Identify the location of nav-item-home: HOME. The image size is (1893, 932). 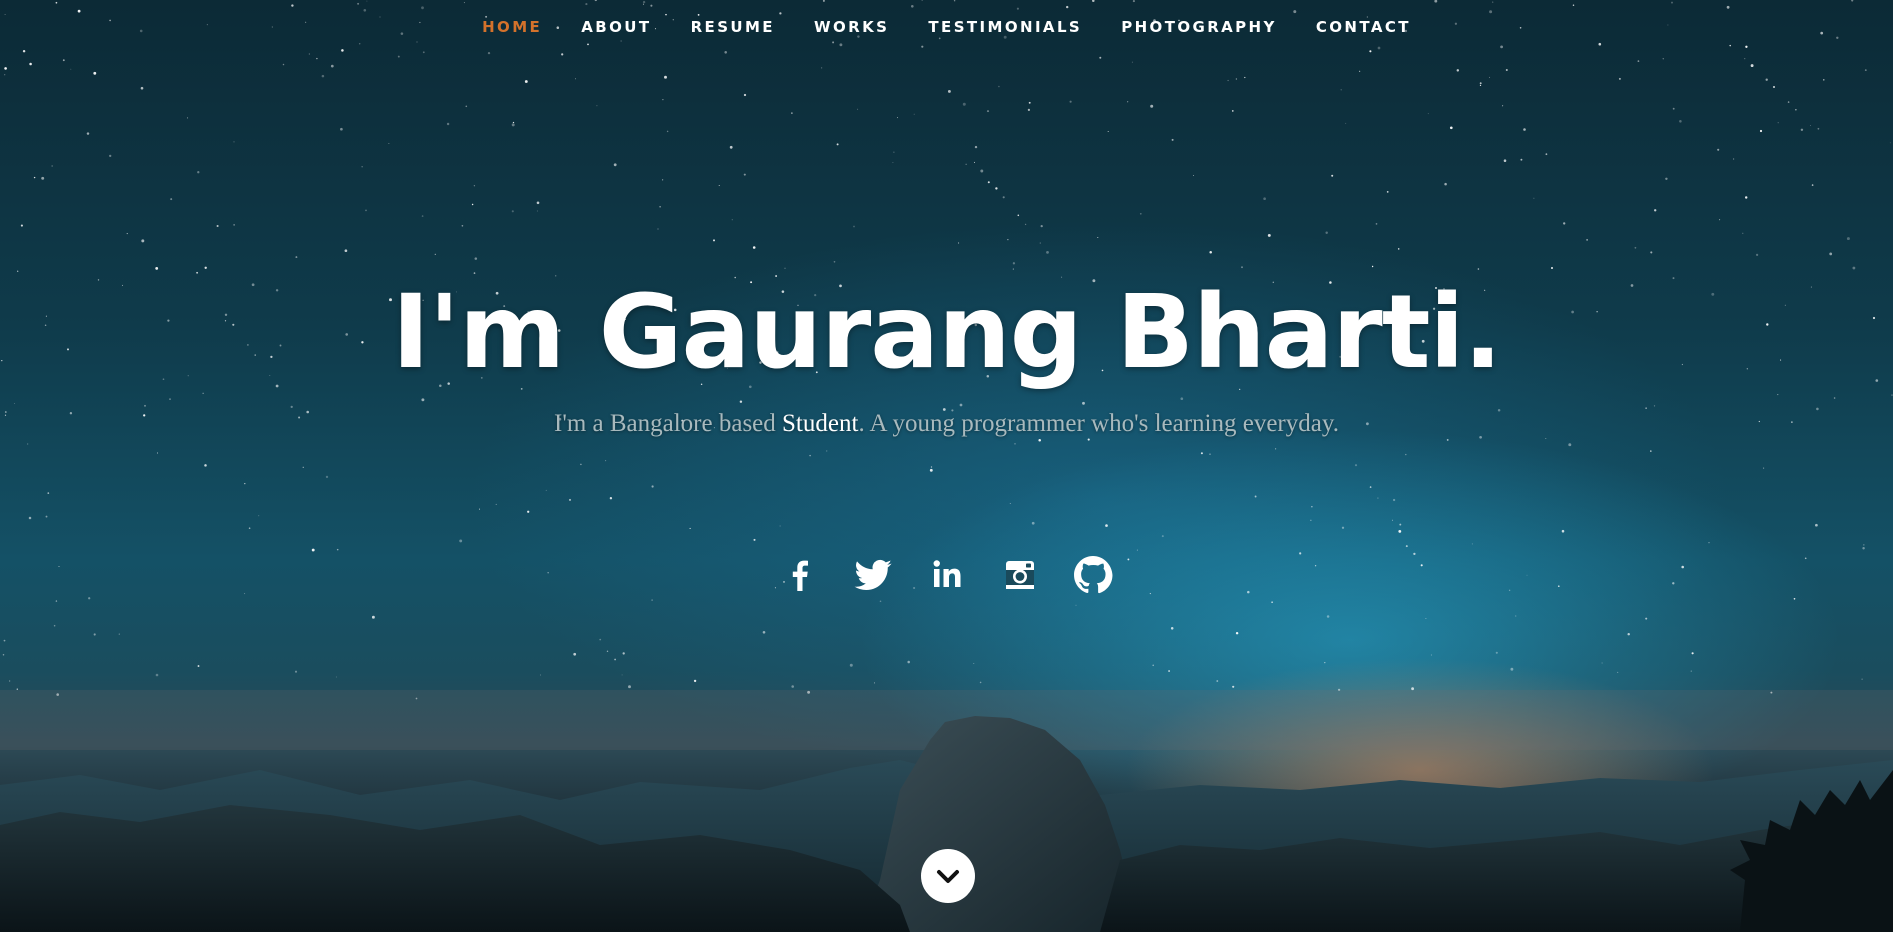
(512, 27).